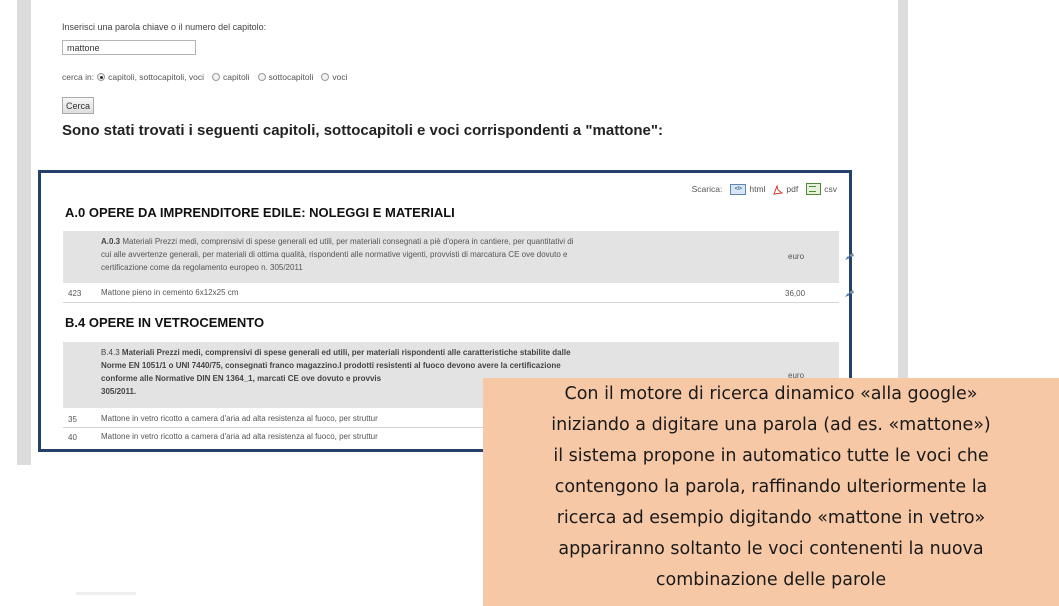 The width and height of the screenshot is (1059, 606). What do you see at coordinates (78, 105) in the screenshot?
I see `search-button: Cerca` at bounding box center [78, 105].